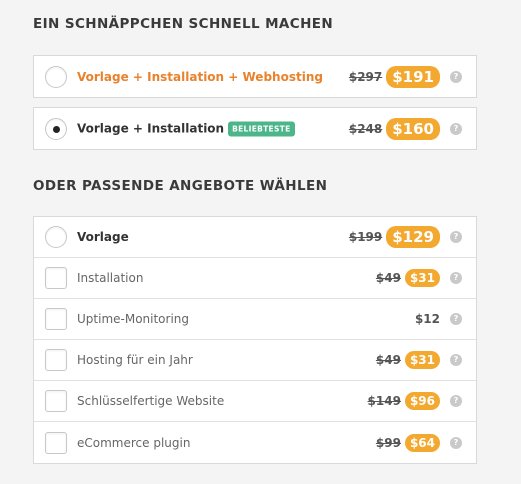  I want to click on old-price: $199, so click(365, 237).